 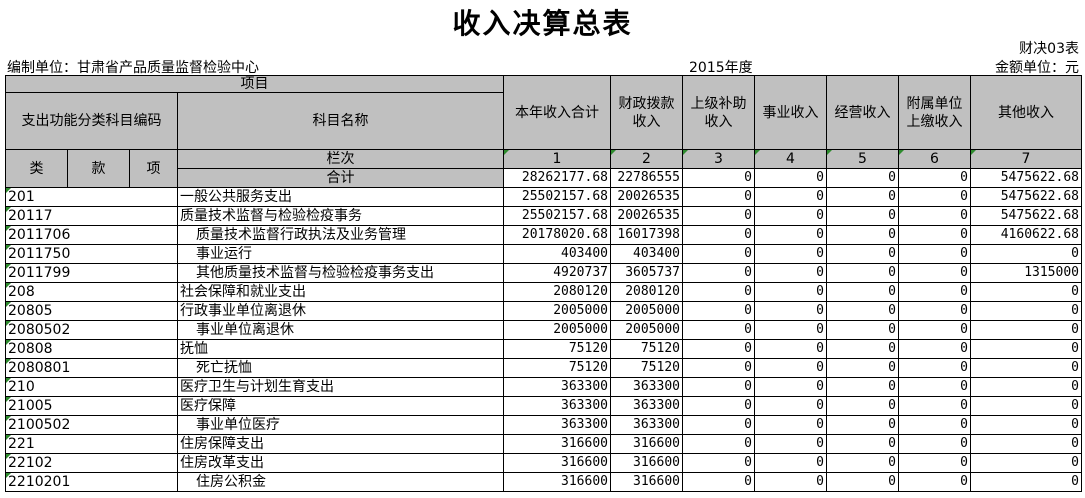 What do you see at coordinates (340, 463) in the screenshot?
I see `subject-name: 住房改革支出` at bounding box center [340, 463].